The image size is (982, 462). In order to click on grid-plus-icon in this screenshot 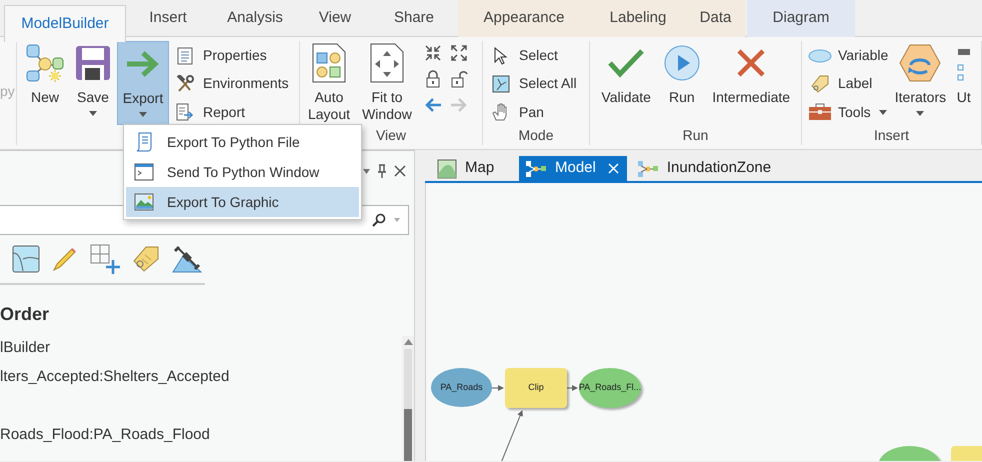, I will do `click(105, 259)`.